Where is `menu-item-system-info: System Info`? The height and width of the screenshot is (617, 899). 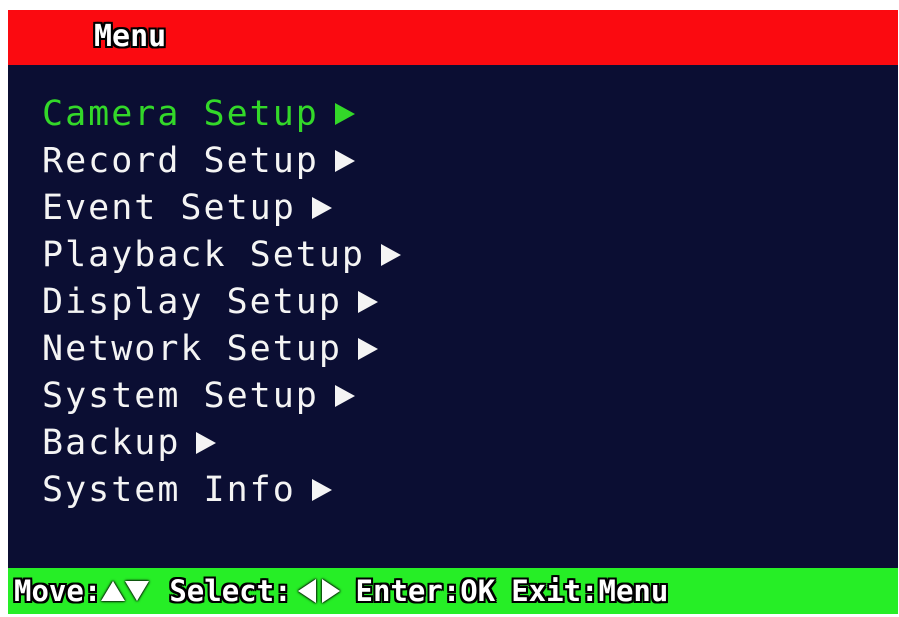 menu-item-system-info: System Info is located at coordinates (221, 489).